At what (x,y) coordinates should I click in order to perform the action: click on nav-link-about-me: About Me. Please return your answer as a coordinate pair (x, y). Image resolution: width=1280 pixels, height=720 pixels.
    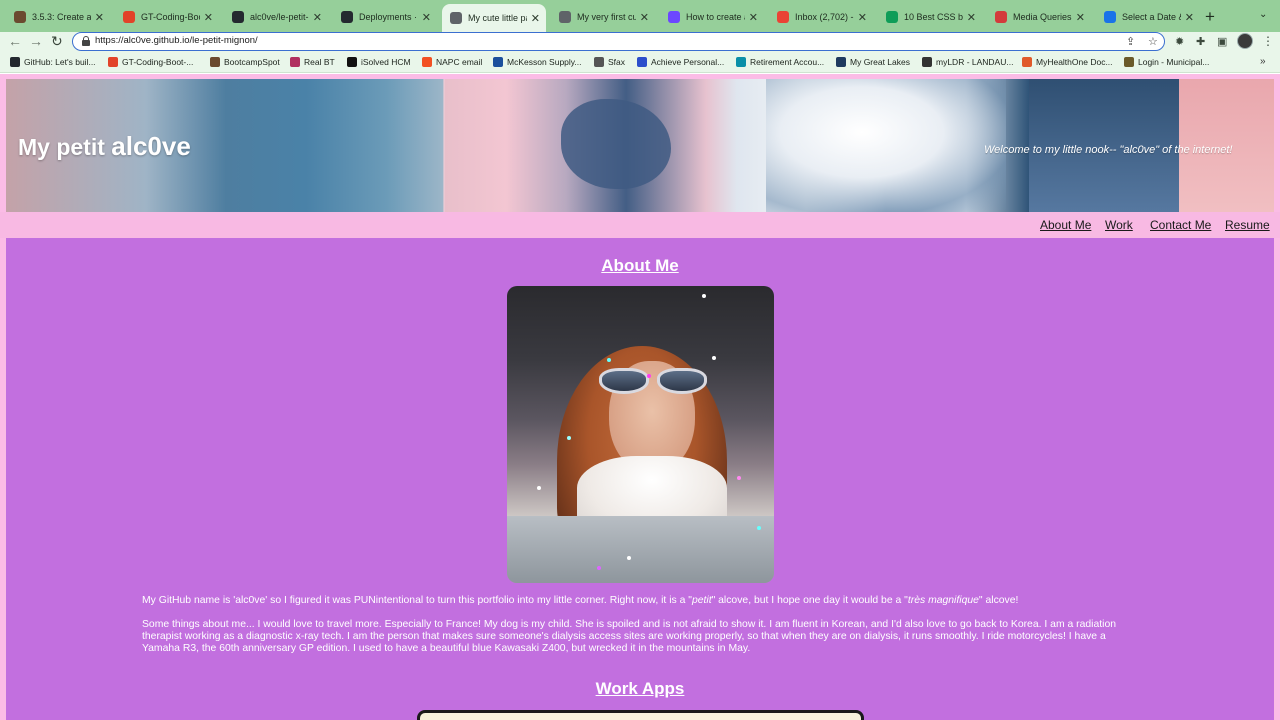
    Looking at the image, I should click on (1065, 225).